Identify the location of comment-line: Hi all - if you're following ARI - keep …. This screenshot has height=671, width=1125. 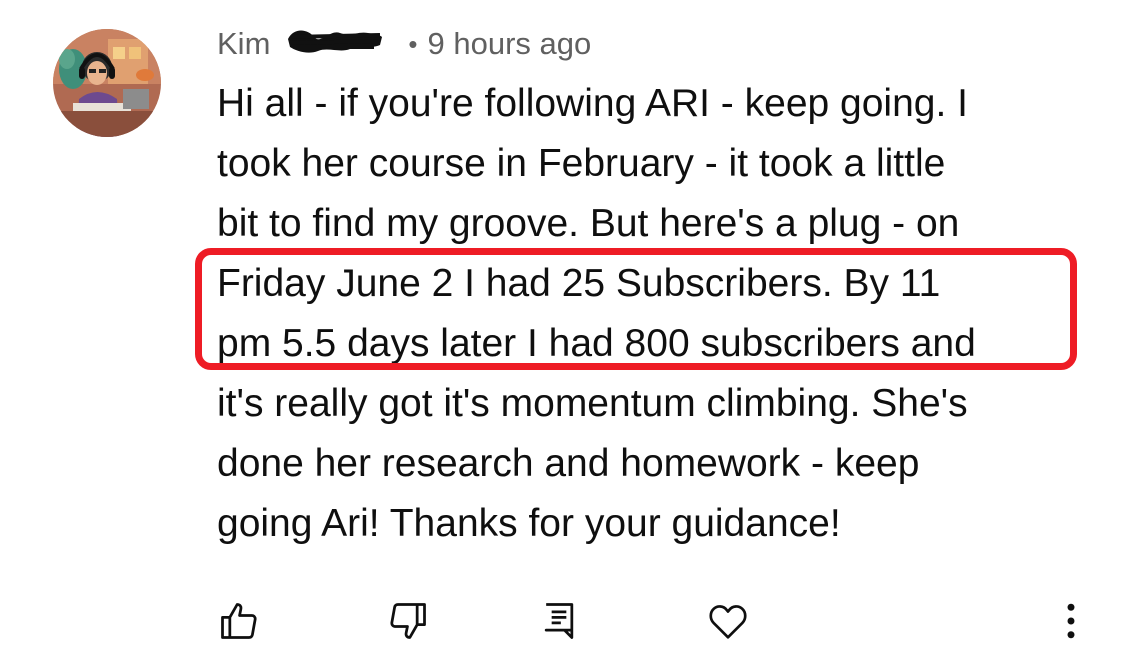
(592, 103).